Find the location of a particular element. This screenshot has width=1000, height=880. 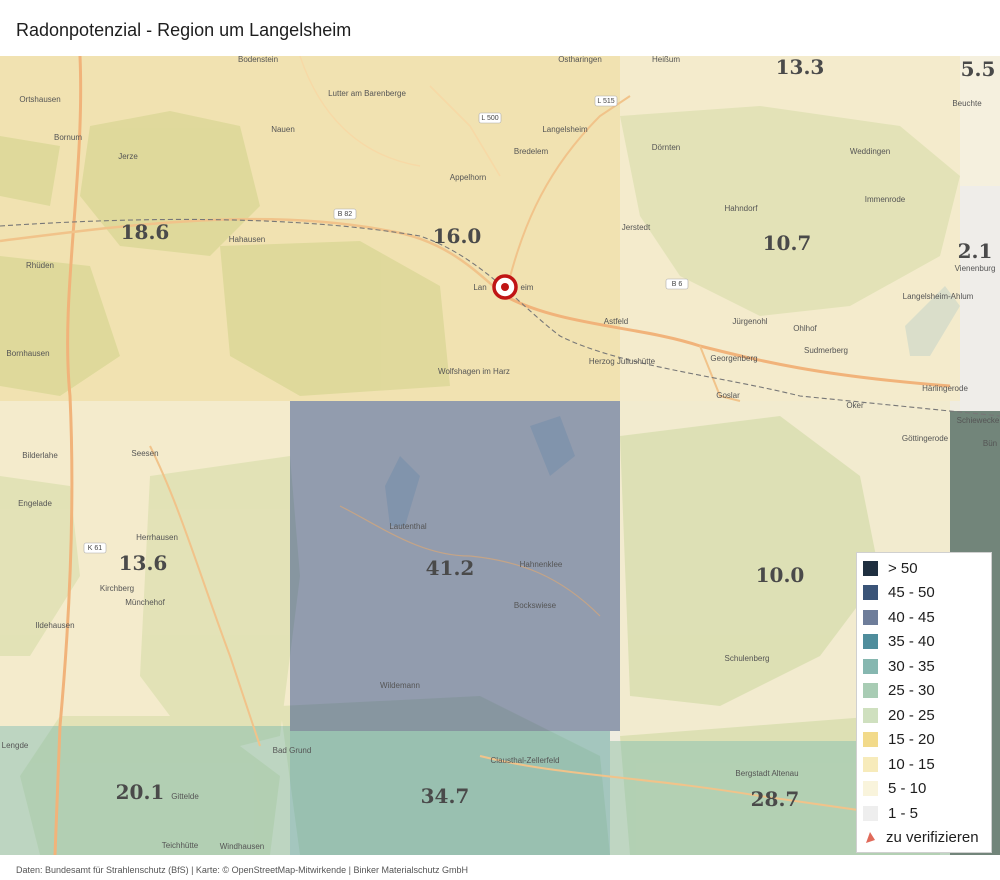

place-label: Jerstedt is located at coordinates (636, 227).